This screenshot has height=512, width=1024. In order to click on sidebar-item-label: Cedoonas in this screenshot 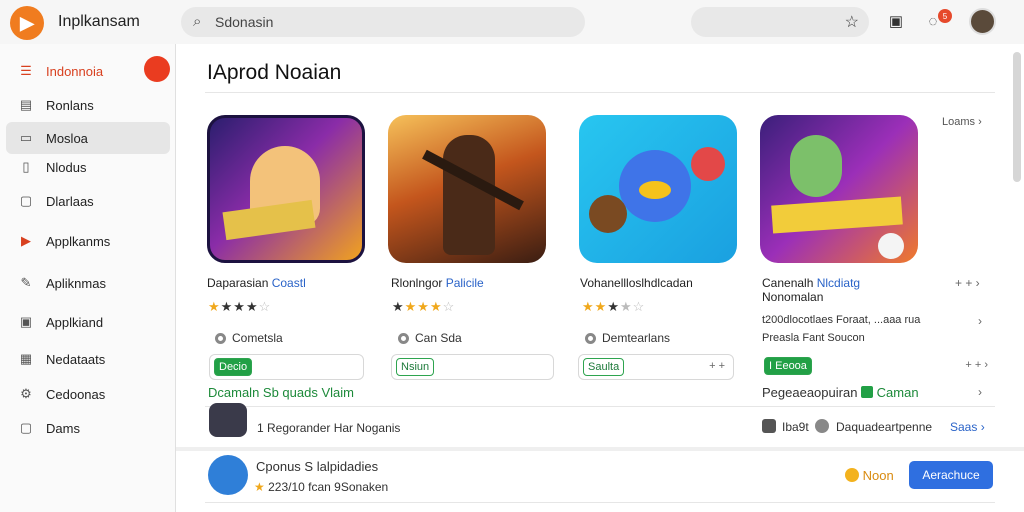, I will do `click(76, 394)`.